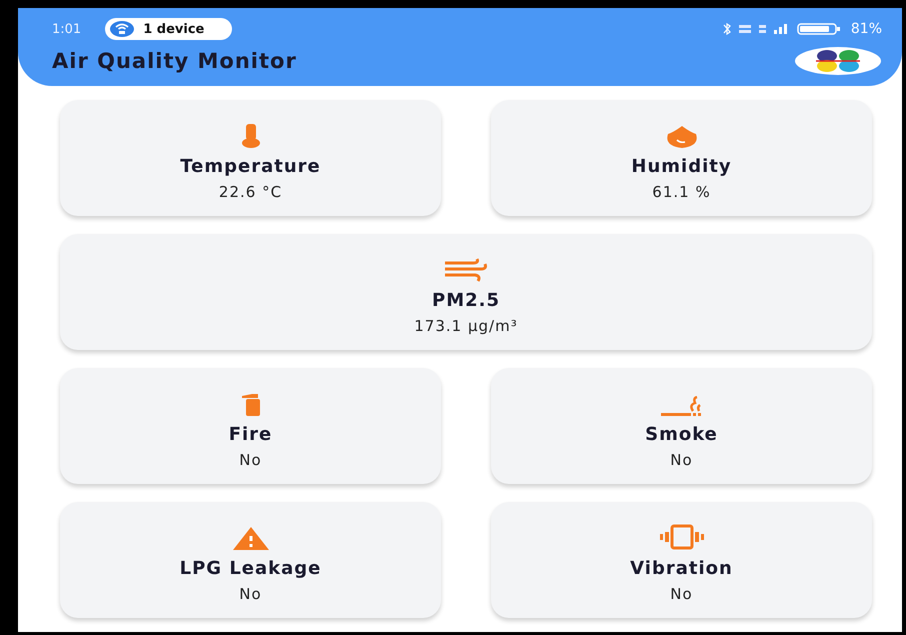 Image resolution: width=906 pixels, height=635 pixels. What do you see at coordinates (726, 29) in the screenshot?
I see `bluetooth-icon` at bounding box center [726, 29].